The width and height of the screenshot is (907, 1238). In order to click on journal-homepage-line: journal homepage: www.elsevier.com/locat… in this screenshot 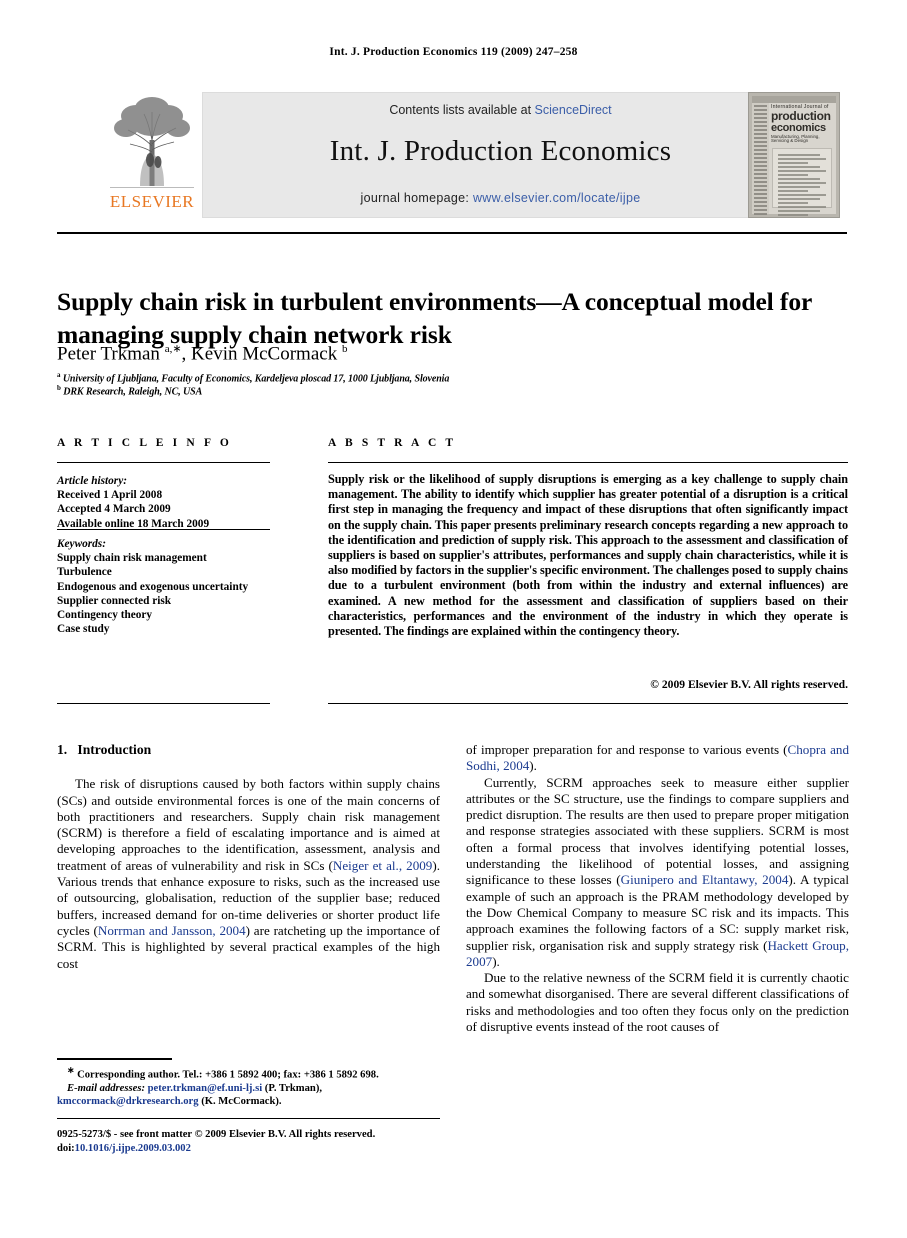, I will do `click(500, 198)`.